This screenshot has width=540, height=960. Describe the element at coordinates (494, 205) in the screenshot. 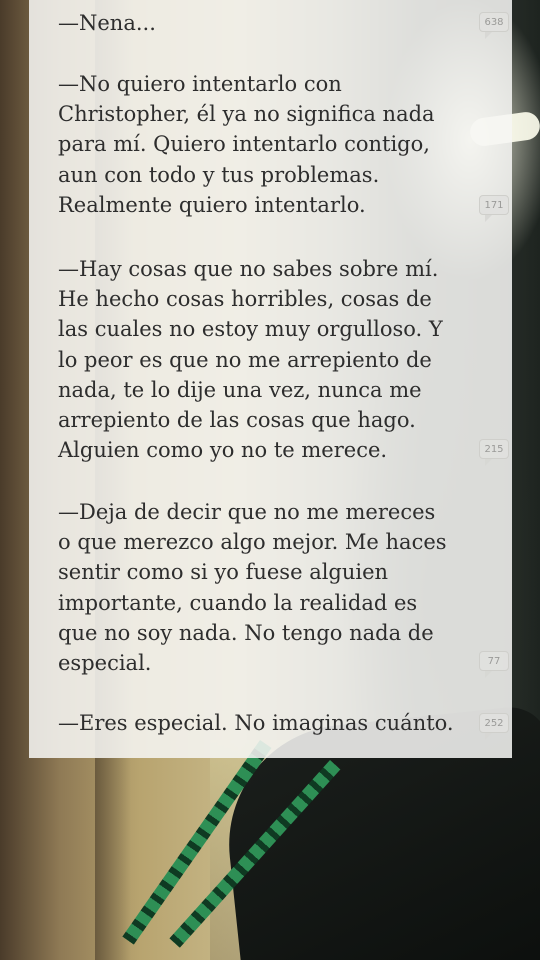

I see `inline-comment-count: 171` at that location.